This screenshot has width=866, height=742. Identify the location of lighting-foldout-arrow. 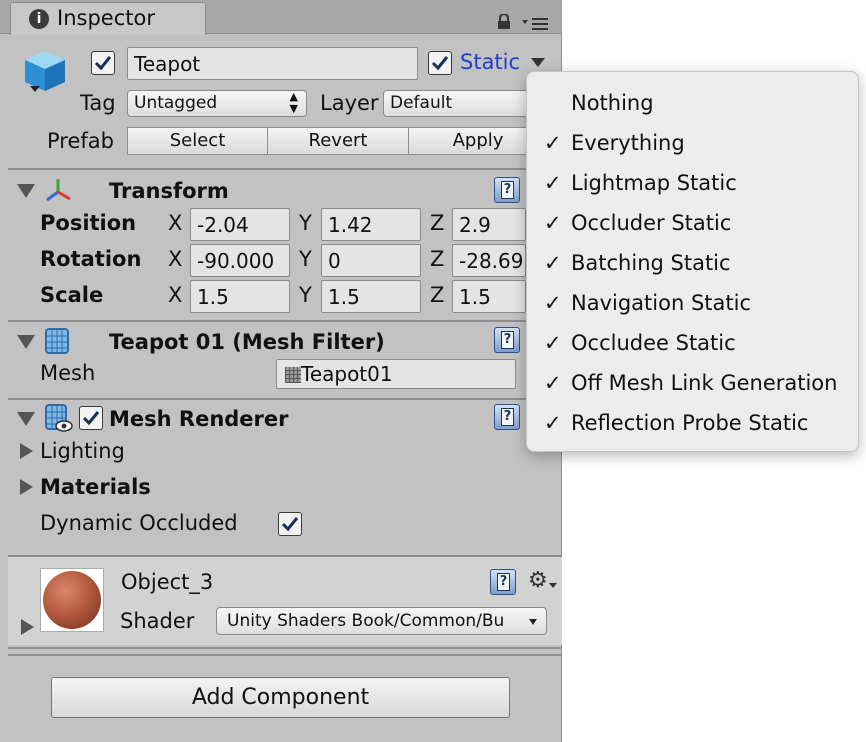
(26, 451).